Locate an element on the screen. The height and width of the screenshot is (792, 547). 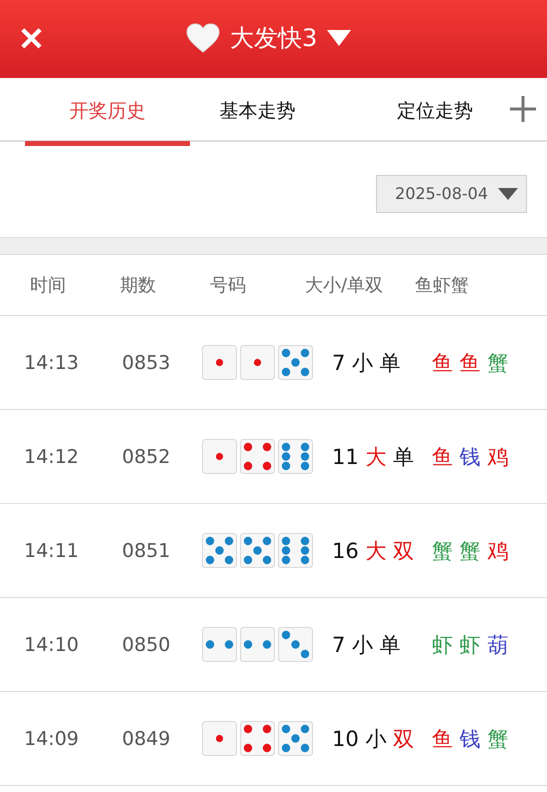
time-cell-text: 14:10 is located at coordinates (51, 645).